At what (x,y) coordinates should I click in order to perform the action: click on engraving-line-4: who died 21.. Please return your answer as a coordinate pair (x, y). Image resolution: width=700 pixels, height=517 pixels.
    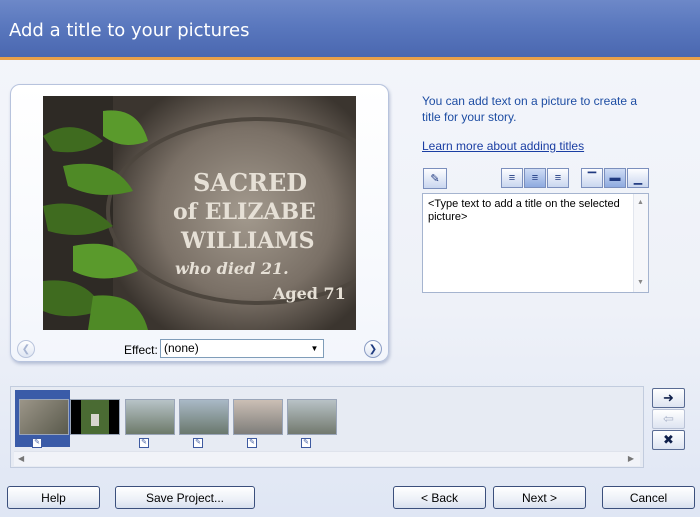
    Looking at the image, I should click on (232, 268).